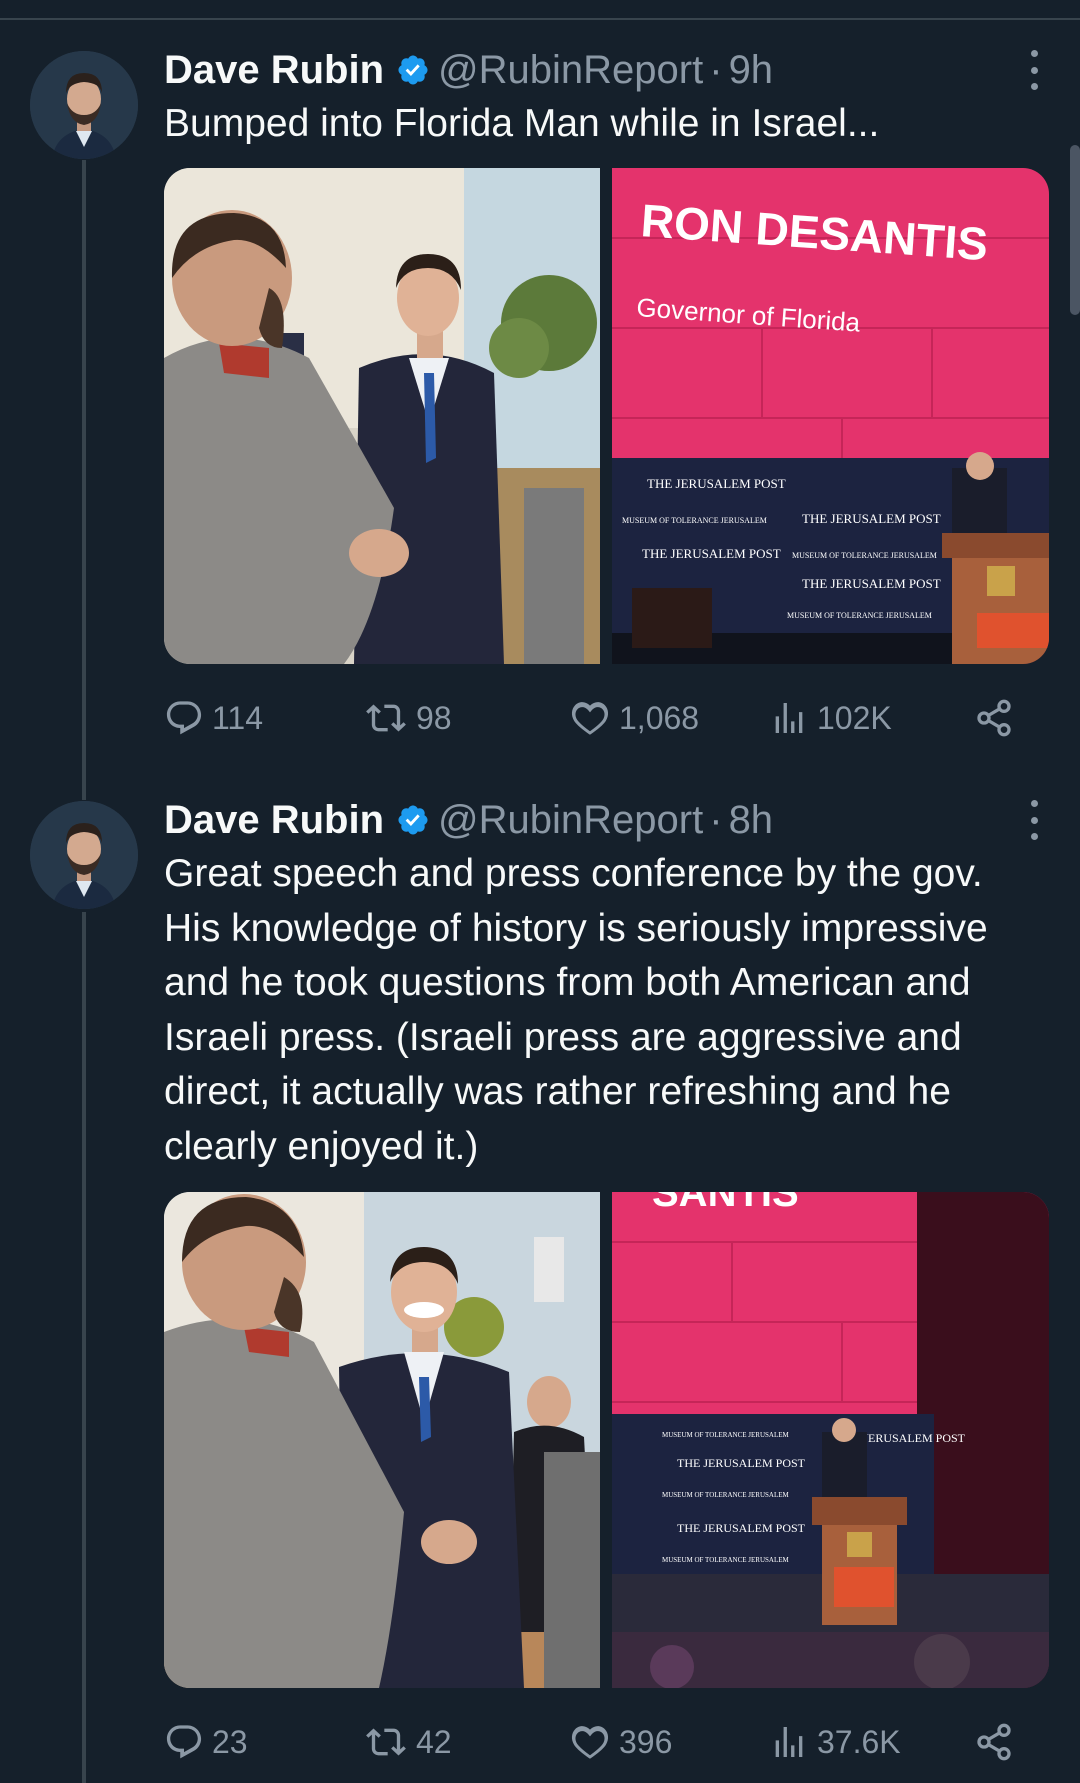 Image resolution: width=1080 pixels, height=1783 pixels. Describe the element at coordinates (659, 717) in the screenshot. I see `like-count: 1,068` at that location.